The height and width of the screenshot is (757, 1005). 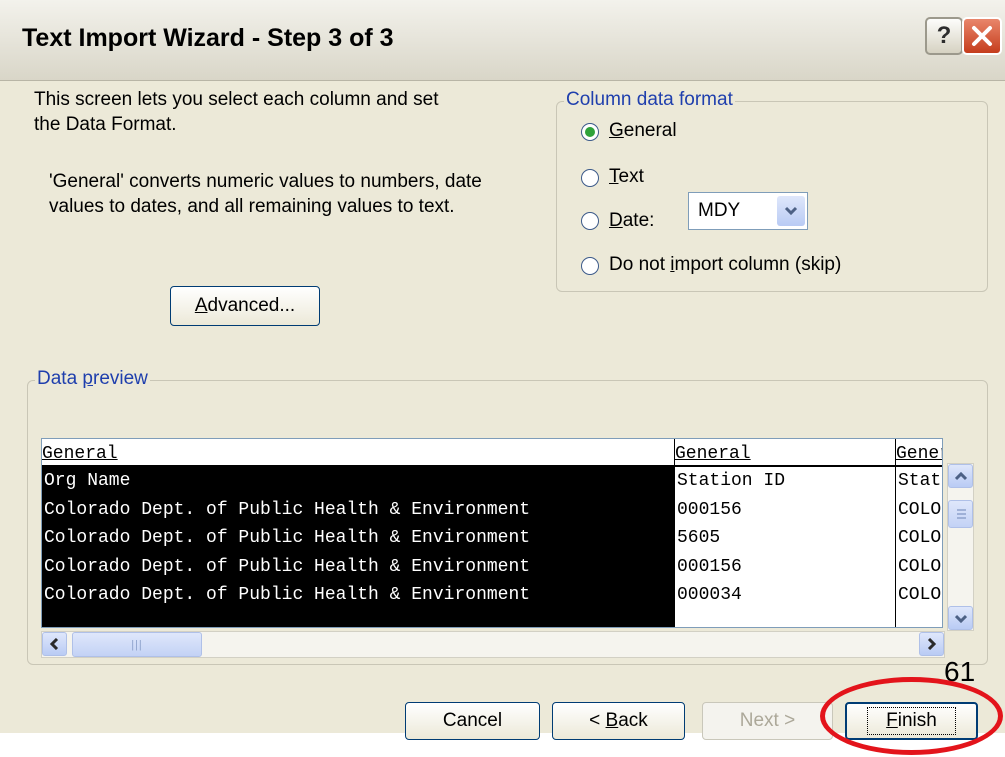 I want to click on table-cell: 000034, so click(x=709, y=595).